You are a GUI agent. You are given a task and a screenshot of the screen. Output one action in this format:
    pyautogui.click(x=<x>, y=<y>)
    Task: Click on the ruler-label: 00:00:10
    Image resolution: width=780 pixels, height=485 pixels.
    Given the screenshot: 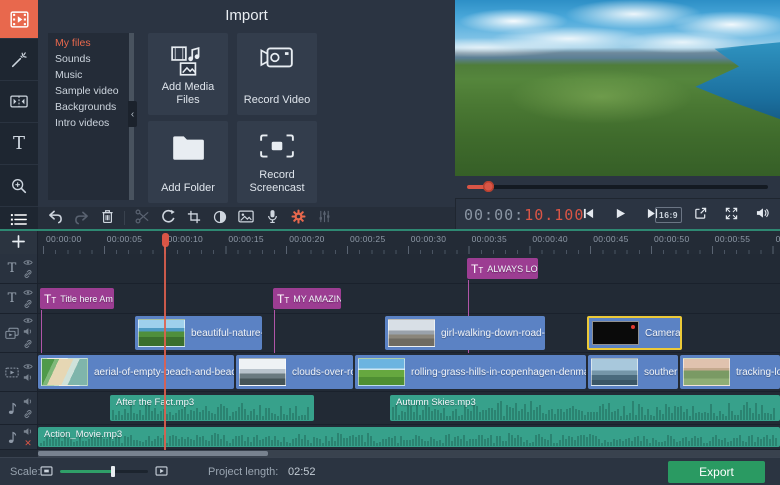 What is the action you would take?
    pyautogui.click(x=185, y=239)
    